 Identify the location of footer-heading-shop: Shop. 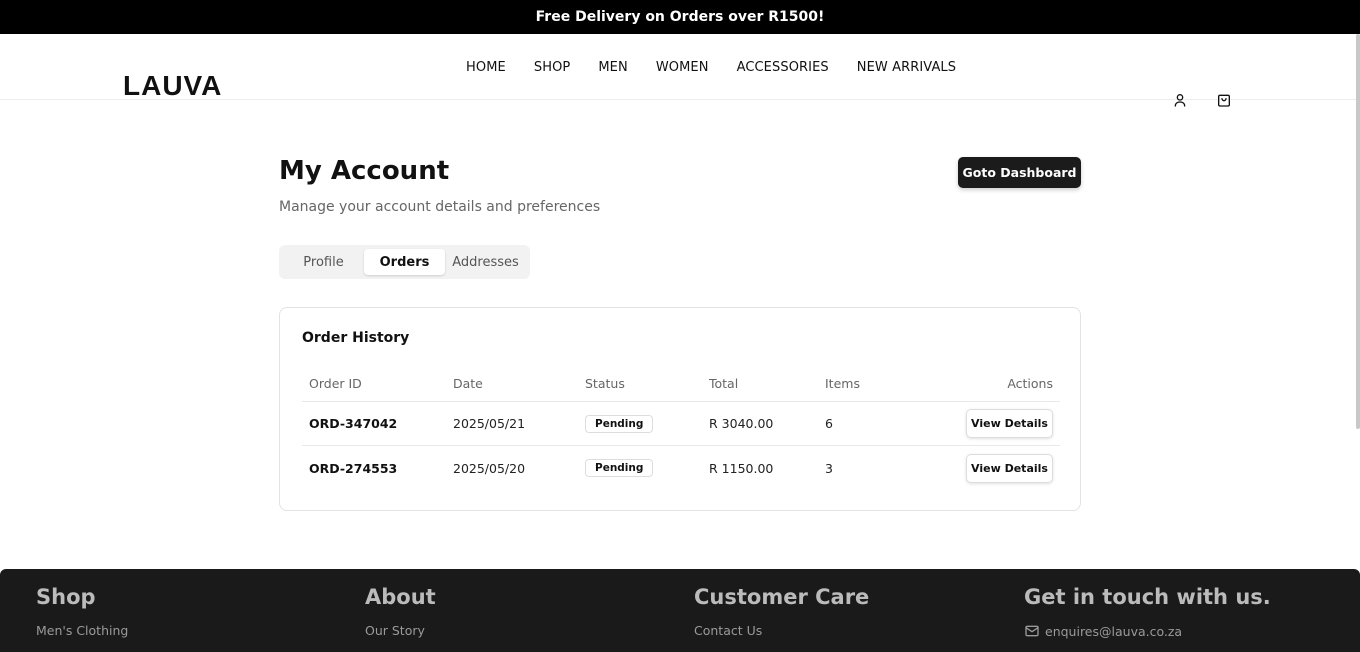
(66, 597).